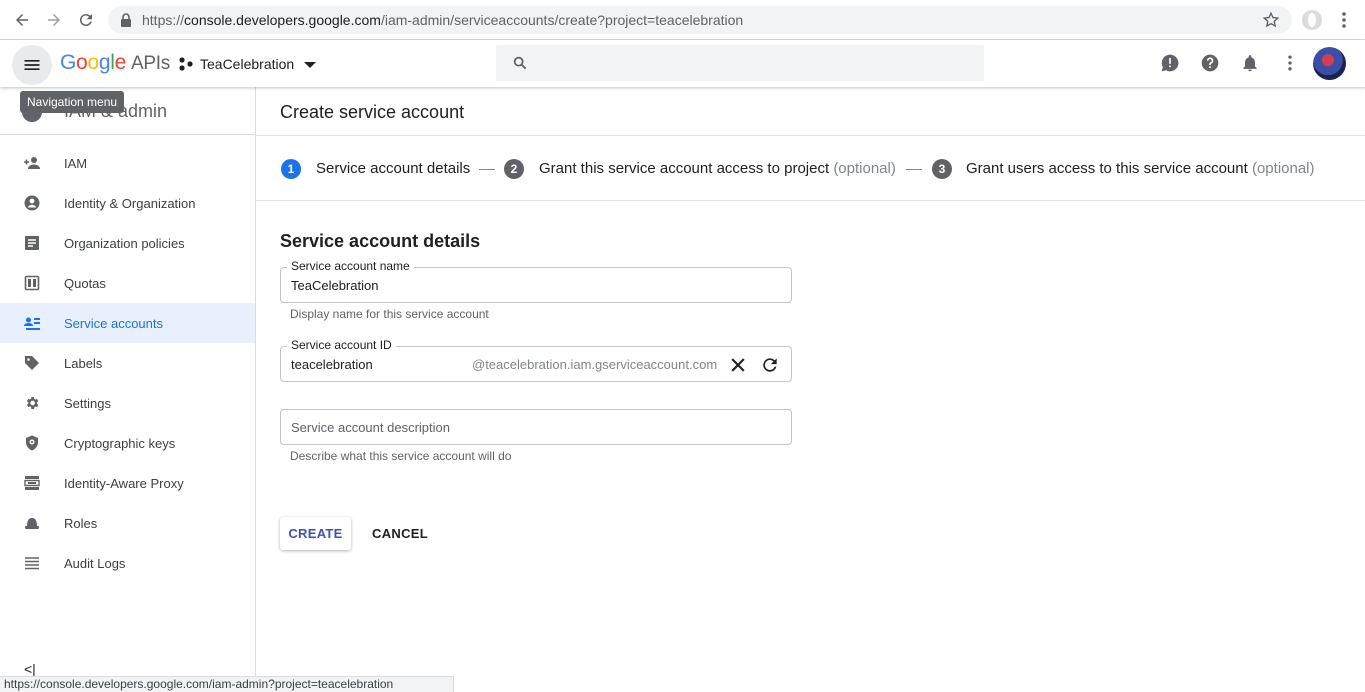  Describe the element at coordinates (389, 314) in the screenshot. I see `service-account-name-hint: Display name for this service account` at that location.